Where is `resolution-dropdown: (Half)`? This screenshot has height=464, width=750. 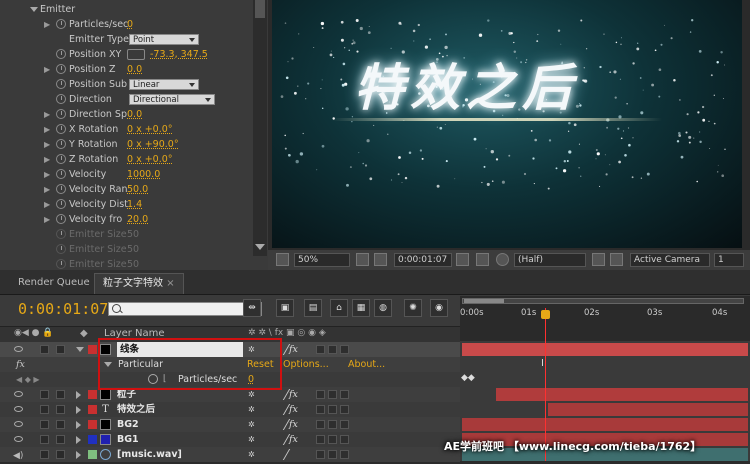 resolution-dropdown: (Half) is located at coordinates (550, 260).